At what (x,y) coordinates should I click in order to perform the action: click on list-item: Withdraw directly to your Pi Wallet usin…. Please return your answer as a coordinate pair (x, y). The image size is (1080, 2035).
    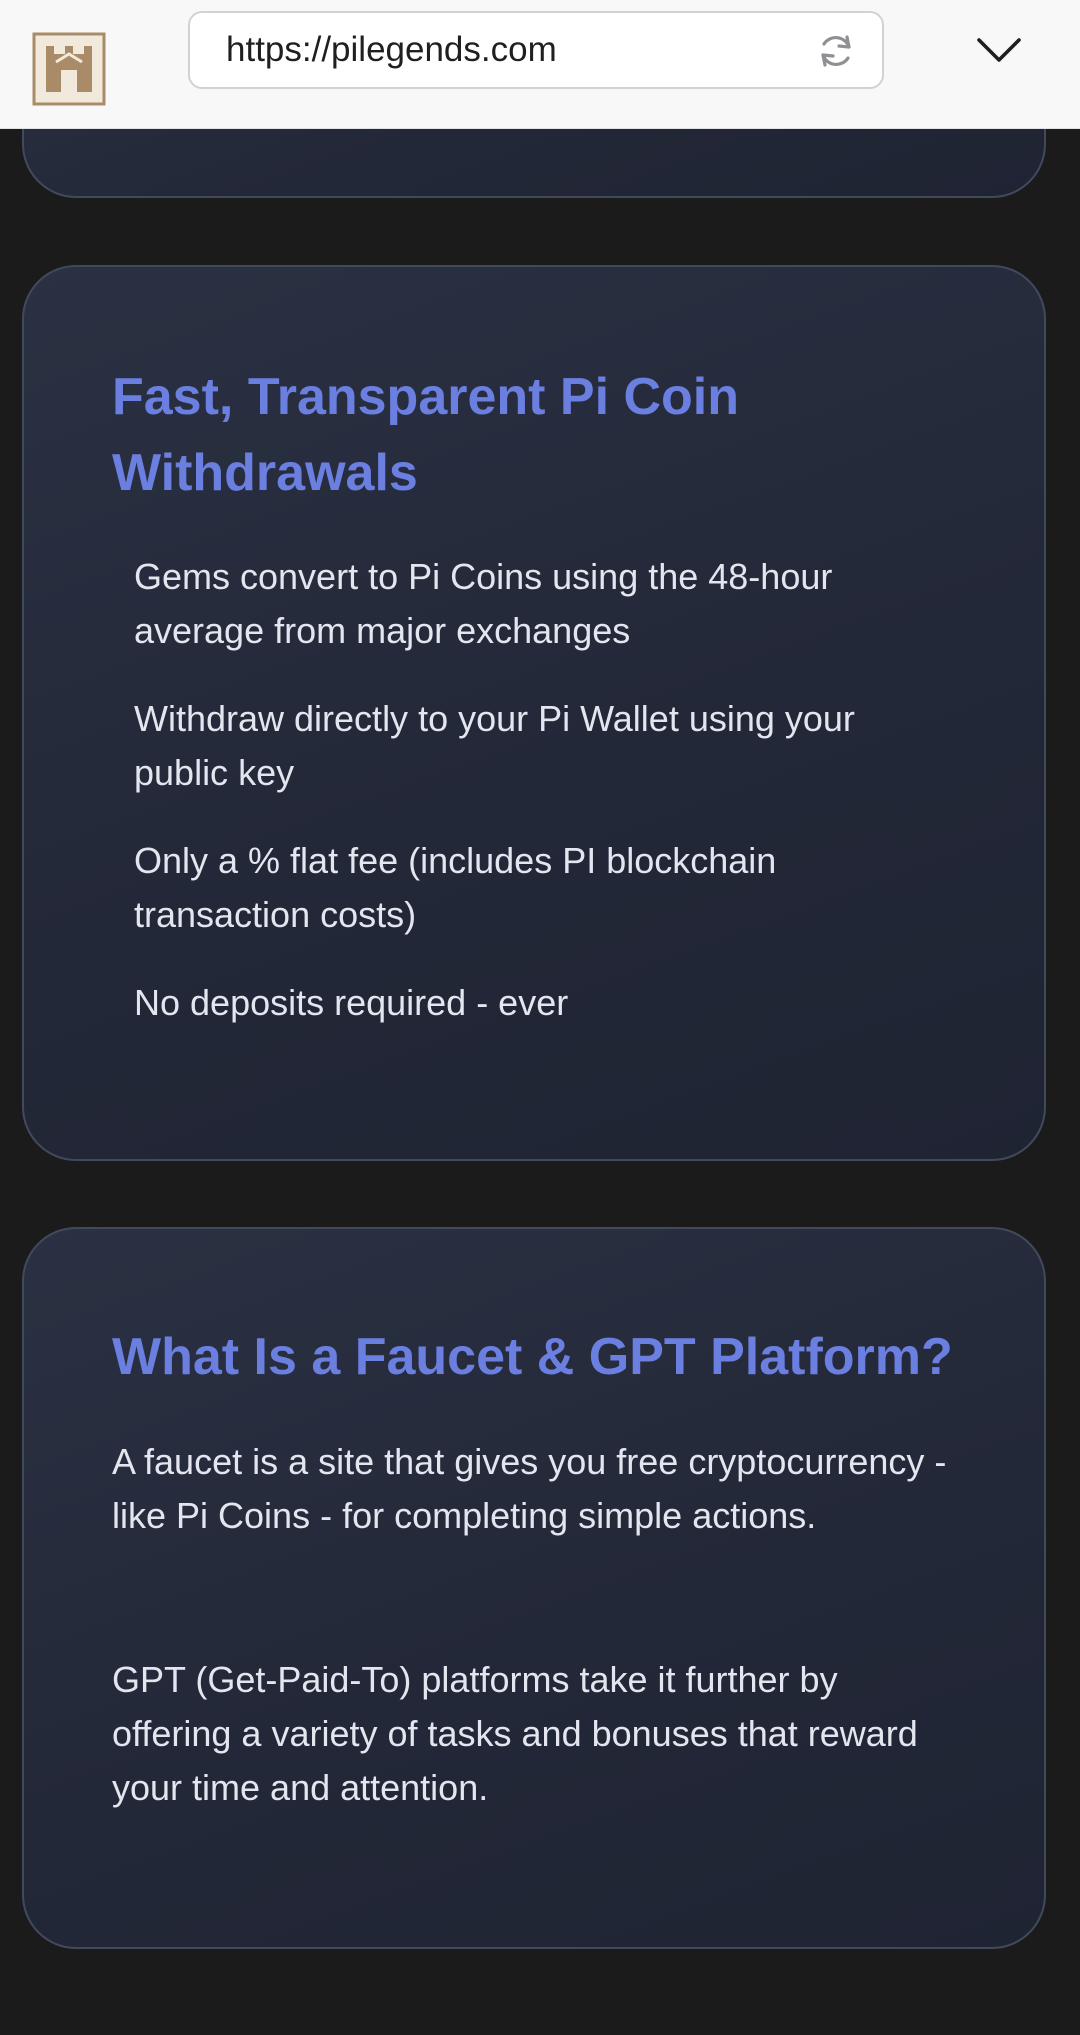
    Looking at the image, I should click on (494, 745).